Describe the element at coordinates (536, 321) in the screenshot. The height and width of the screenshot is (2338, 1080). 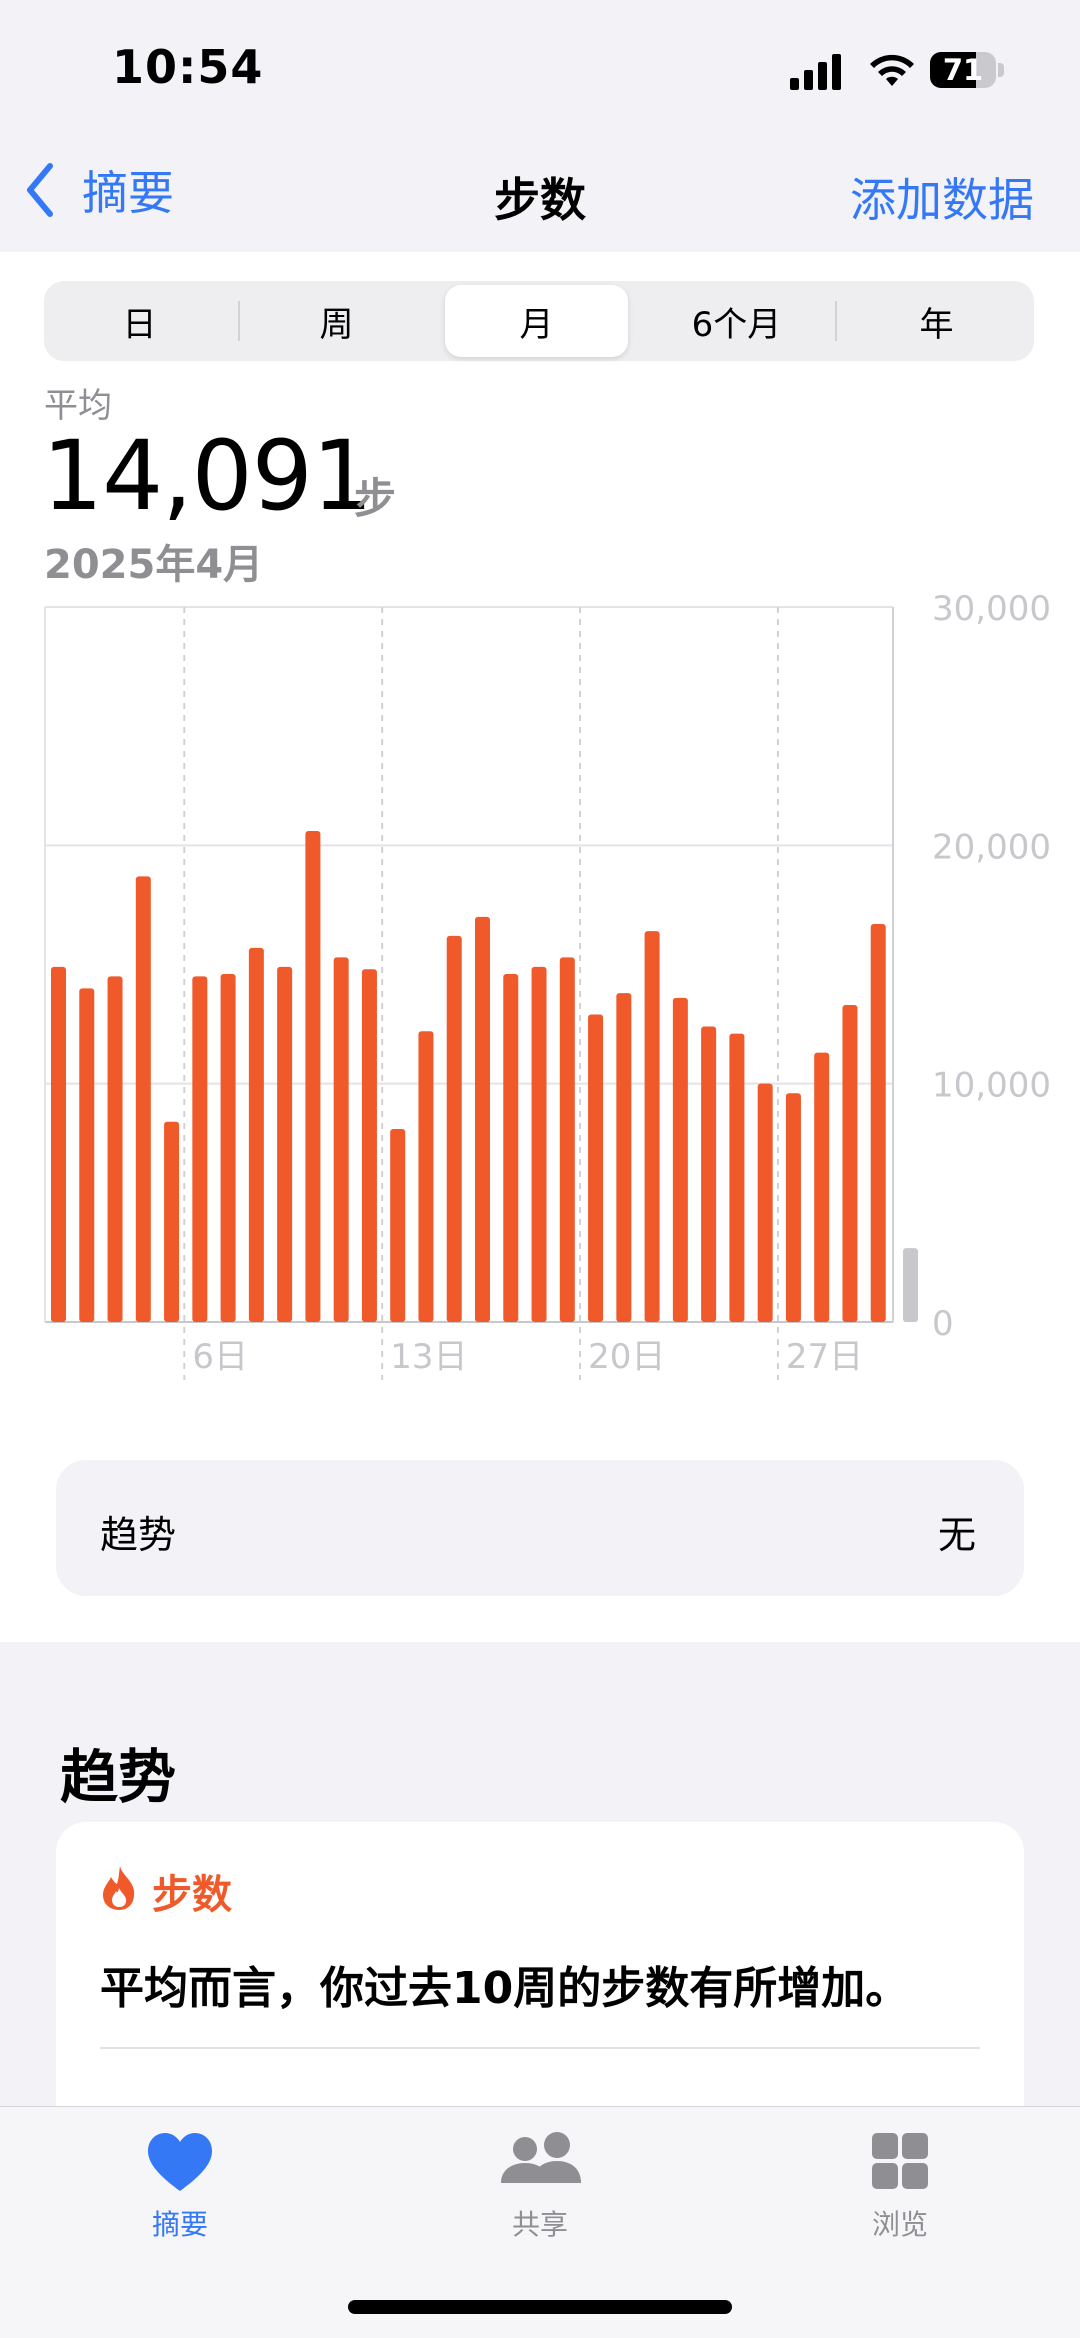
I see `segment-month: 月` at that location.